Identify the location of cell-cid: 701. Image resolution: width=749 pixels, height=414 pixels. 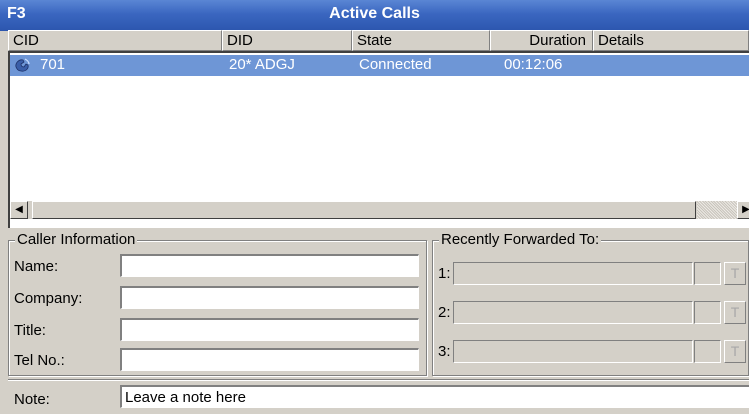
(53, 64).